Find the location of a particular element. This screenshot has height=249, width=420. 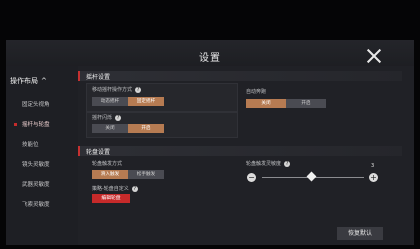

sidebar-item-weapon-sensitivity: 武器灵敏度 is located at coordinates (32, 184).